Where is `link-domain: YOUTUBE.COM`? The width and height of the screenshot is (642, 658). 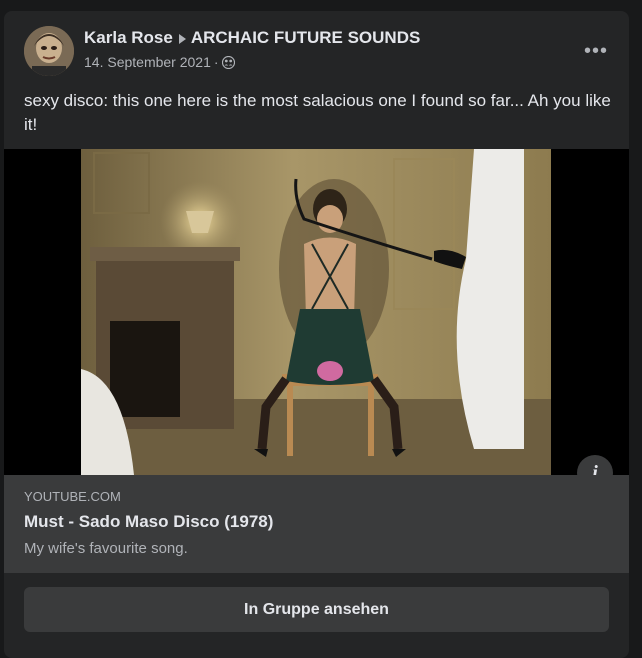
link-domain: YOUTUBE.COM is located at coordinates (72, 496).